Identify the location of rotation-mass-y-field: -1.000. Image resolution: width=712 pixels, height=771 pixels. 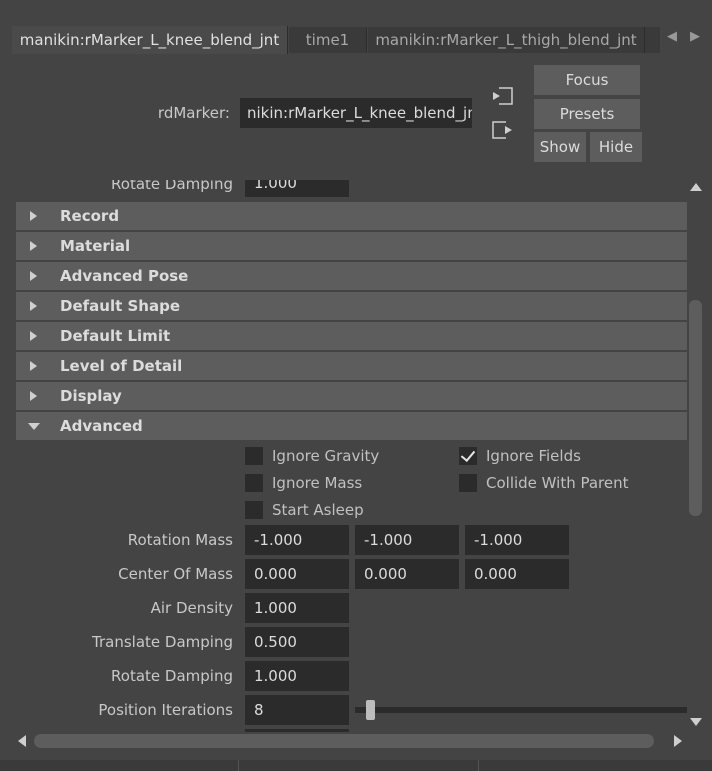
(407, 540).